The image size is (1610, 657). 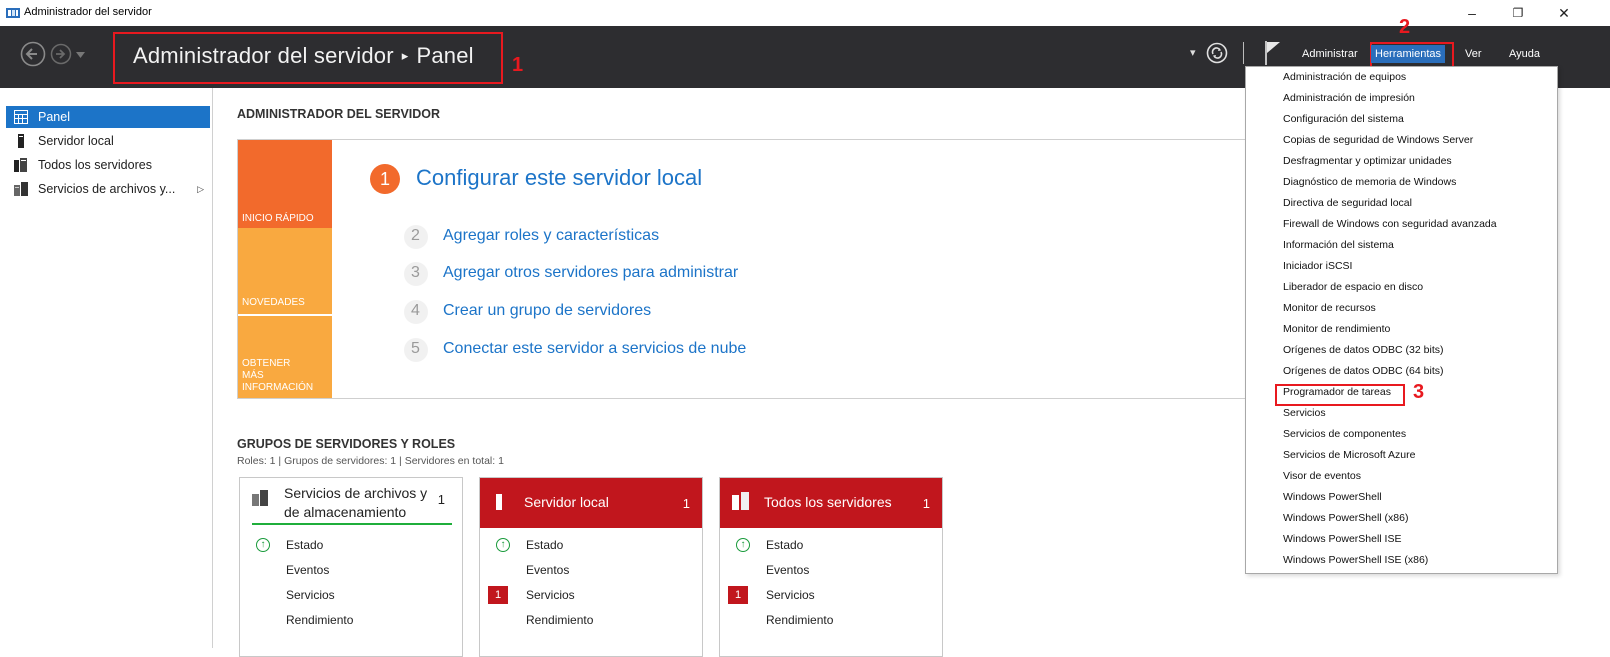 I want to click on tile-header: Todos los servidores 1, so click(x=831, y=503).